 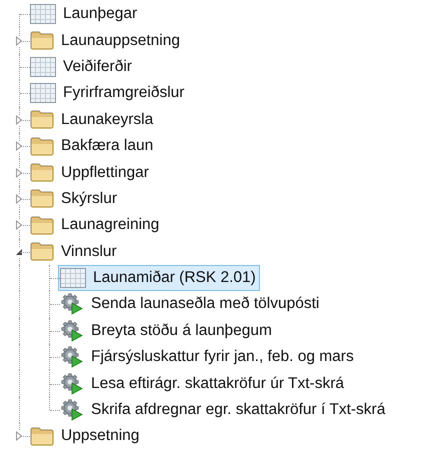 What do you see at coordinates (93, 146) in the screenshot?
I see `tree-item: Bakfæra laun` at bounding box center [93, 146].